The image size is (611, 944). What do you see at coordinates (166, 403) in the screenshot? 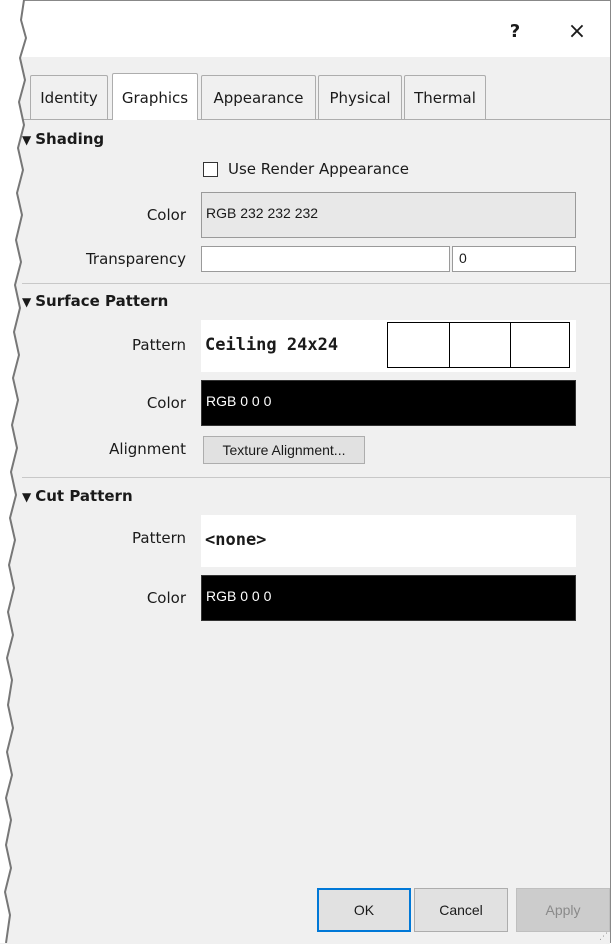
I see `surface-color-label: Color` at bounding box center [166, 403].